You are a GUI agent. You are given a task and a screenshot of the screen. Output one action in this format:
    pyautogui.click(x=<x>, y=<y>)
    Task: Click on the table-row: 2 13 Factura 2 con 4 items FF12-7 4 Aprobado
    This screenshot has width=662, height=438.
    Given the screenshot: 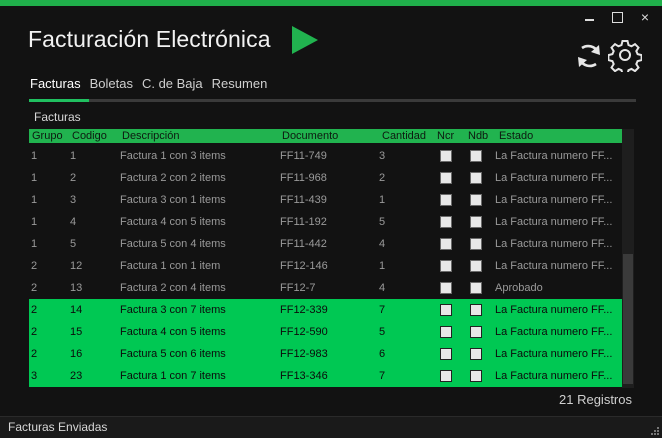 What is the action you would take?
    pyautogui.click(x=325, y=288)
    